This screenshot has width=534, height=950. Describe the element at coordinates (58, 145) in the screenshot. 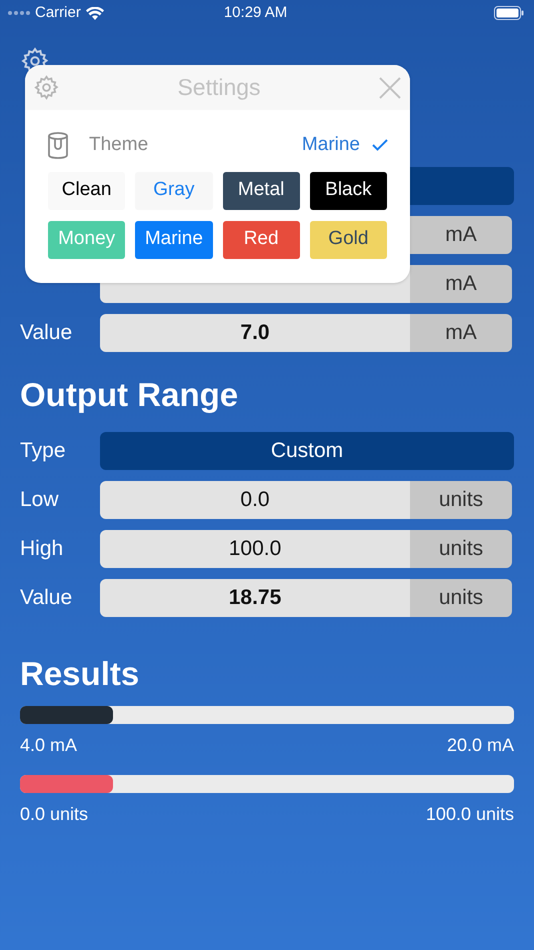

I see `cylinder-icon` at that location.